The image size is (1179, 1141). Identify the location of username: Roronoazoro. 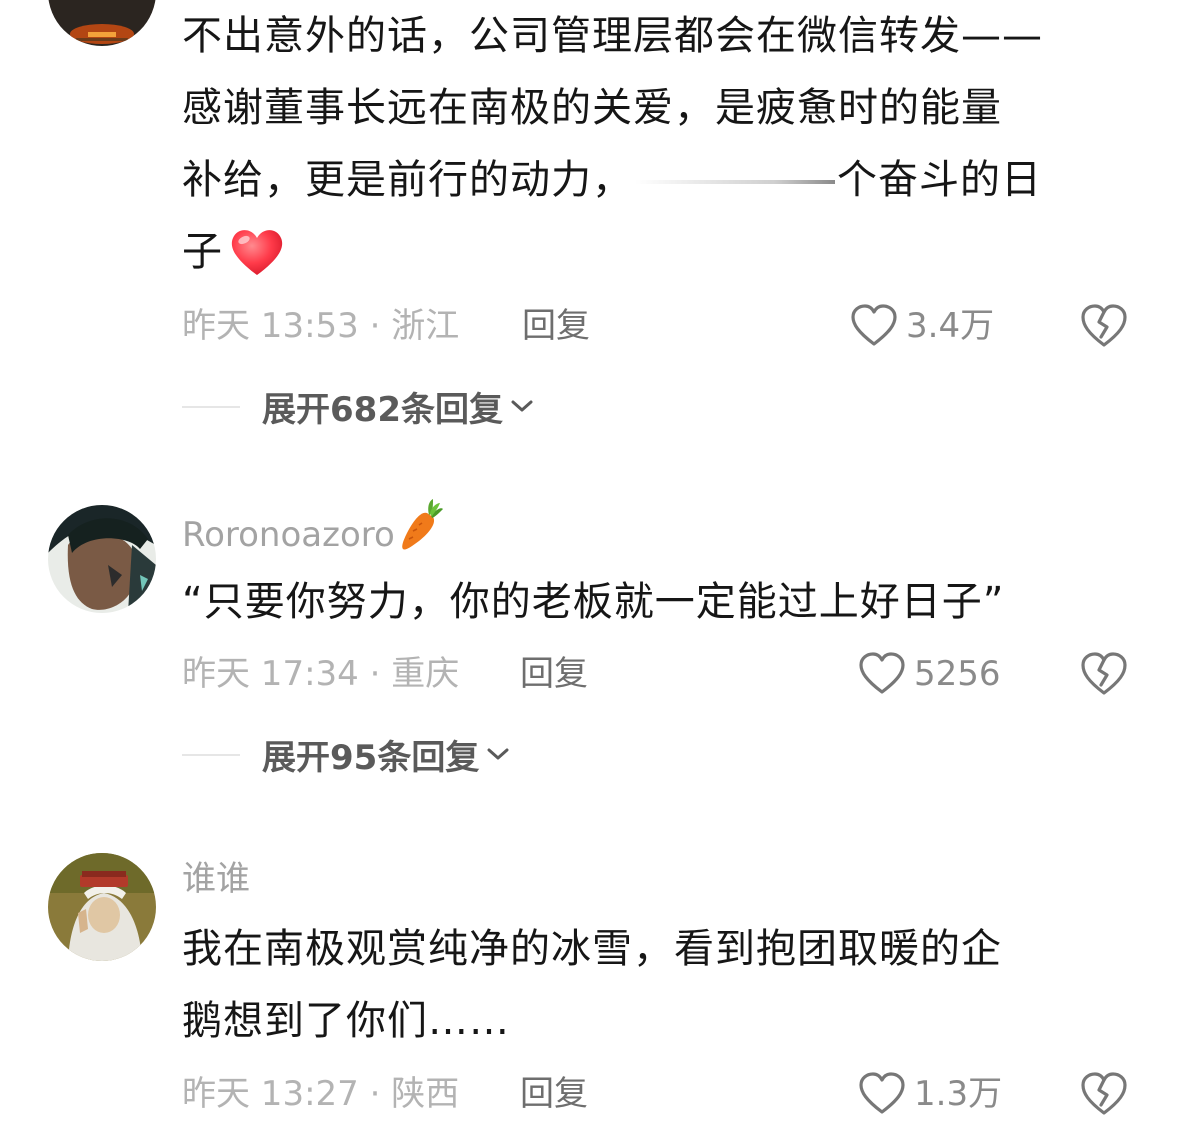
(312, 529).